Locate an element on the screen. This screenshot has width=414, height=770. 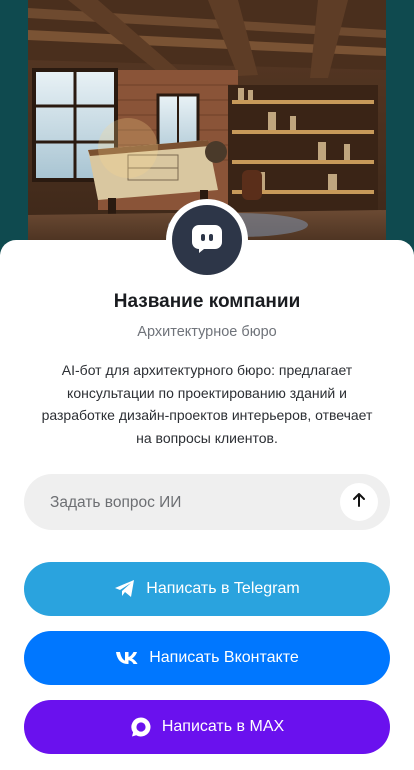
write-vk-label: Написать Вконтакте is located at coordinates (224, 657).